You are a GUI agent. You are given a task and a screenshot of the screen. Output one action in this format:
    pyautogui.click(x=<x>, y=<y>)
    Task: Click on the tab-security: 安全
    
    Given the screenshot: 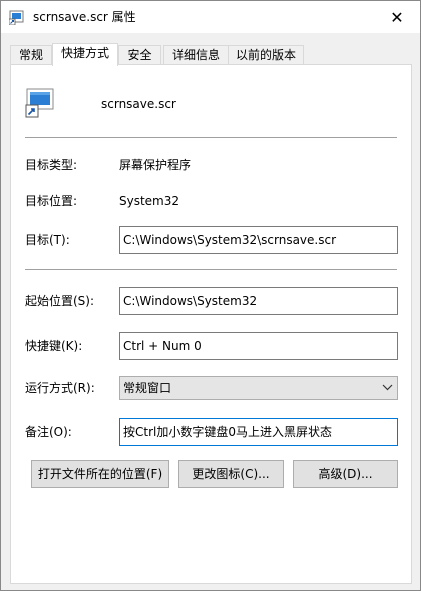 What is the action you would take?
    pyautogui.click(x=139, y=55)
    